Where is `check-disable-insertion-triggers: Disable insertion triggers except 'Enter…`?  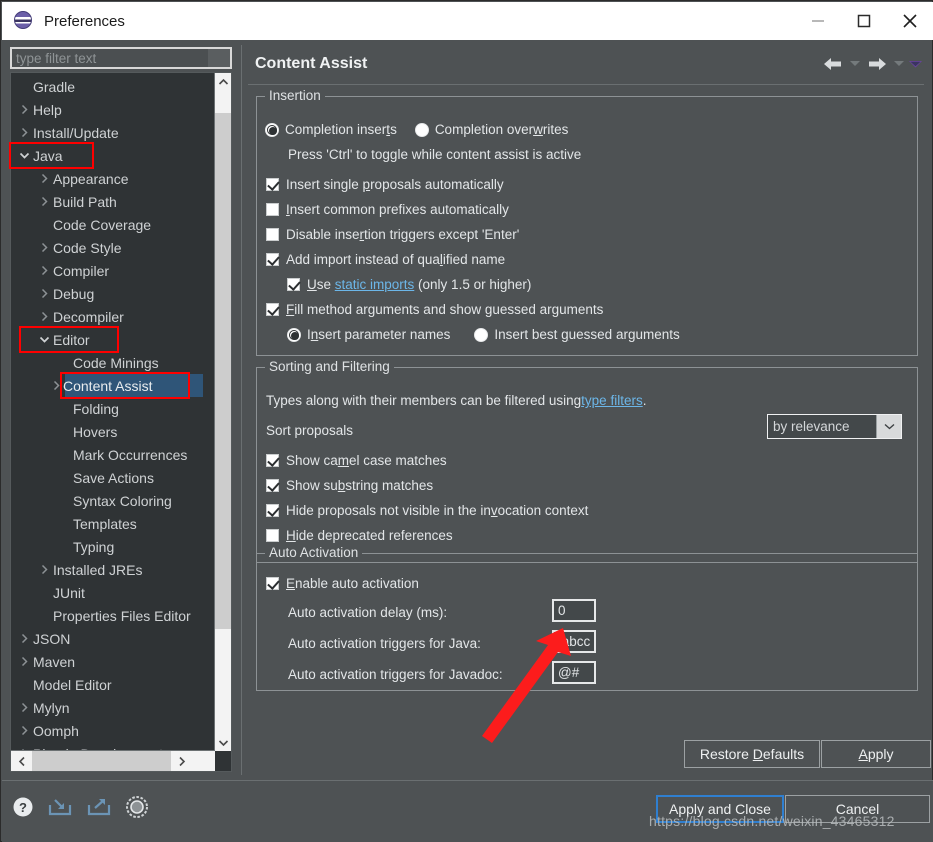
check-disable-insertion-triggers: Disable insertion triggers except 'Enter… is located at coordinates (392, 234).